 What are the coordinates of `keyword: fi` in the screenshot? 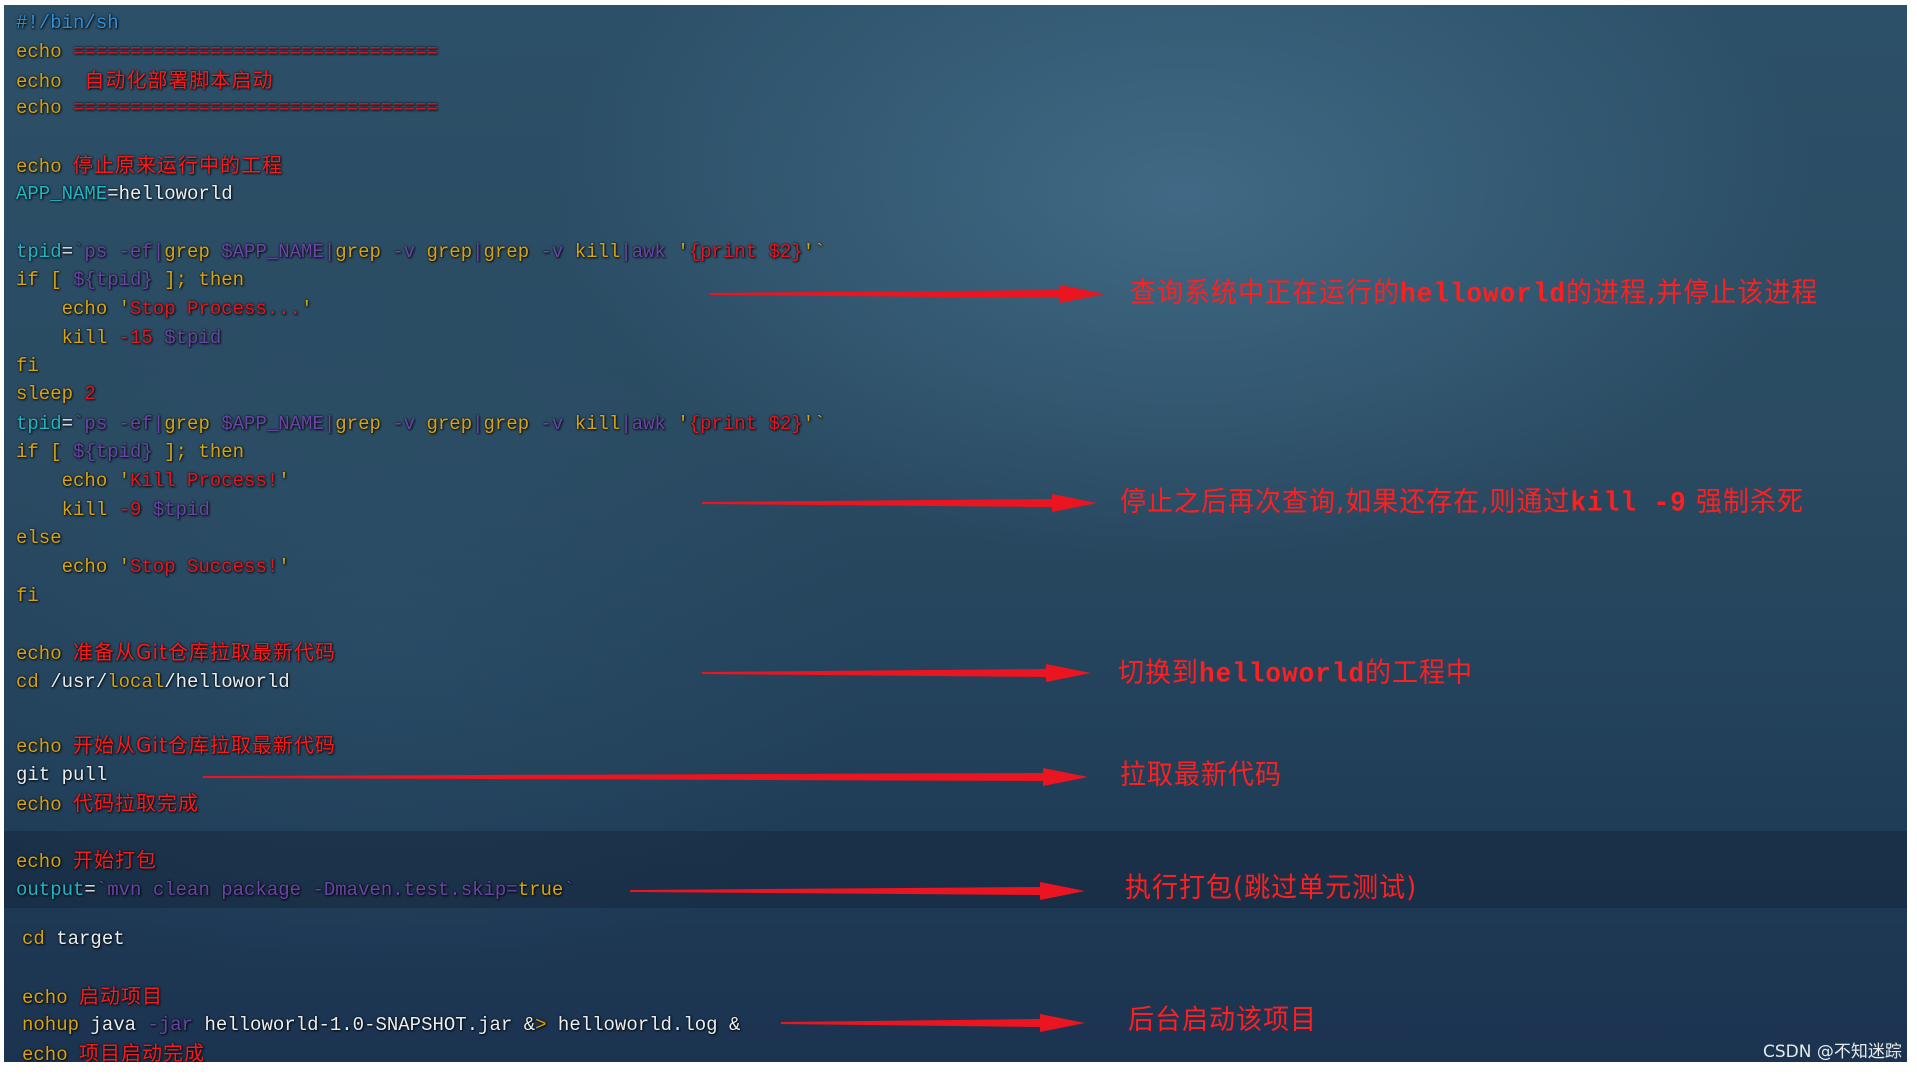 It's located at (27, 366).